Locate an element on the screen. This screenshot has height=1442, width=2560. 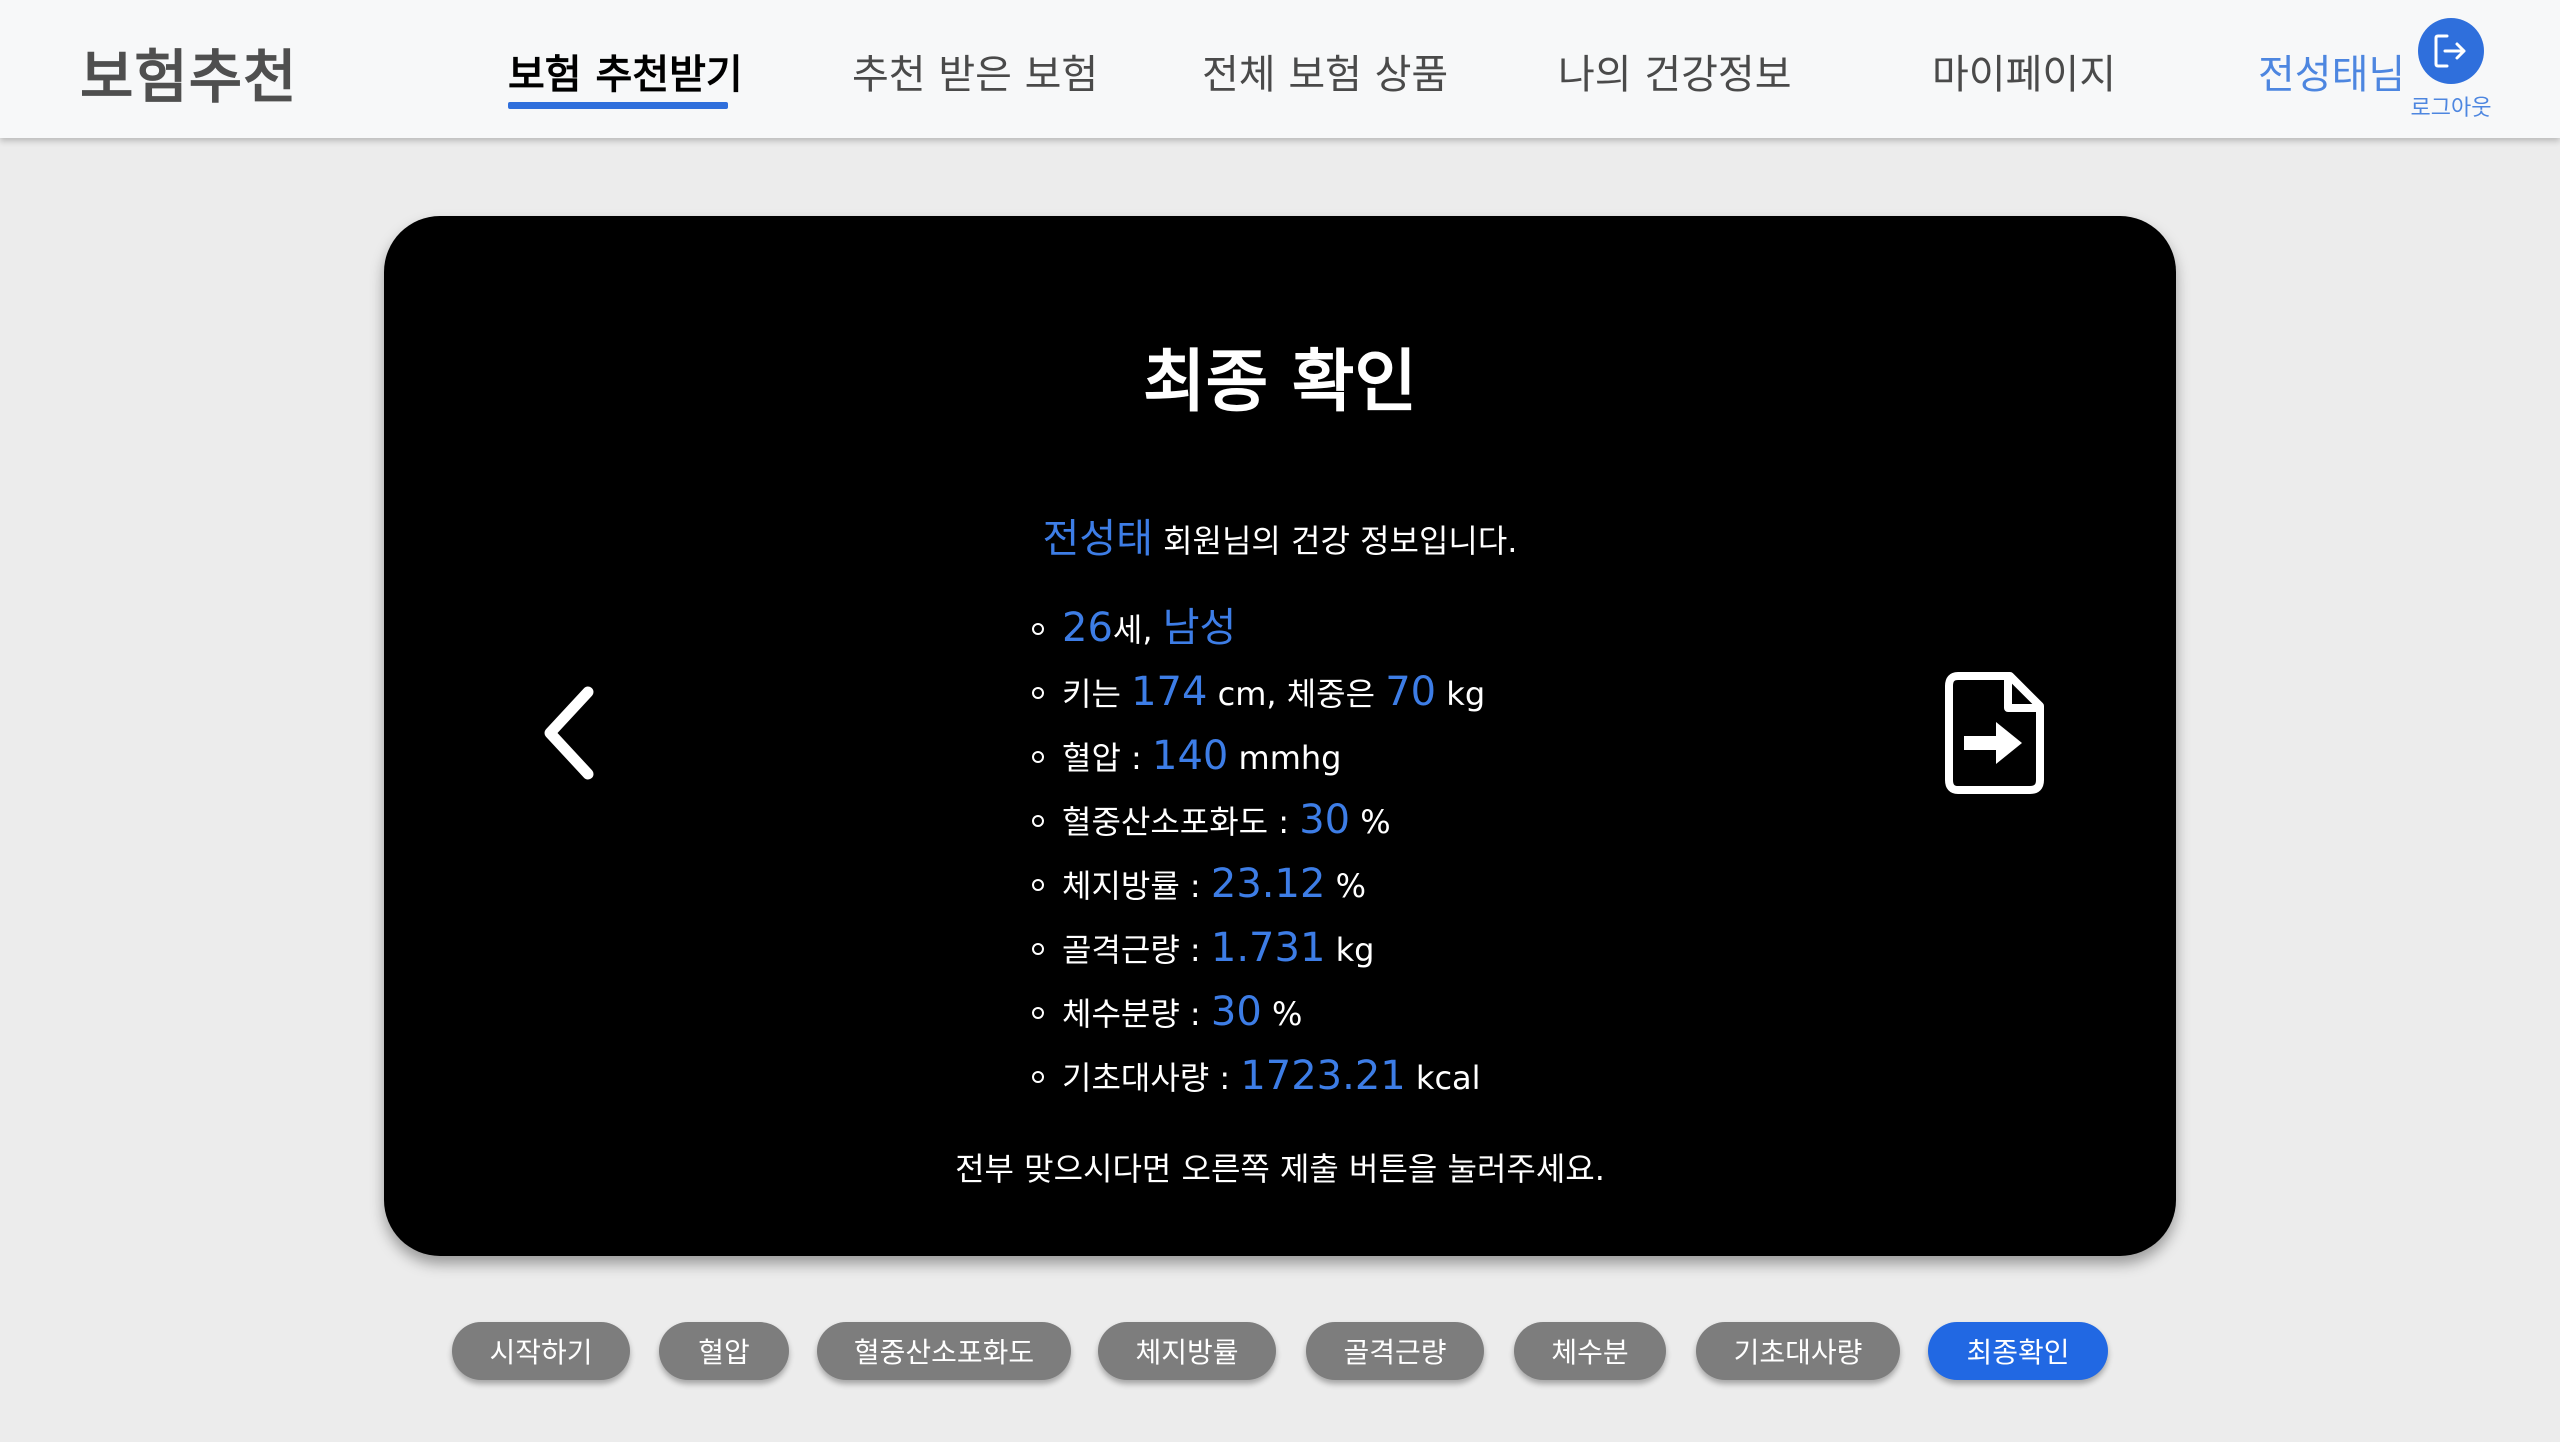
confirm-instruction: 전부 맞으시다면 오른쪽 제출 버튼을 눌러주세요. is located at coordinates (1280, 1169).